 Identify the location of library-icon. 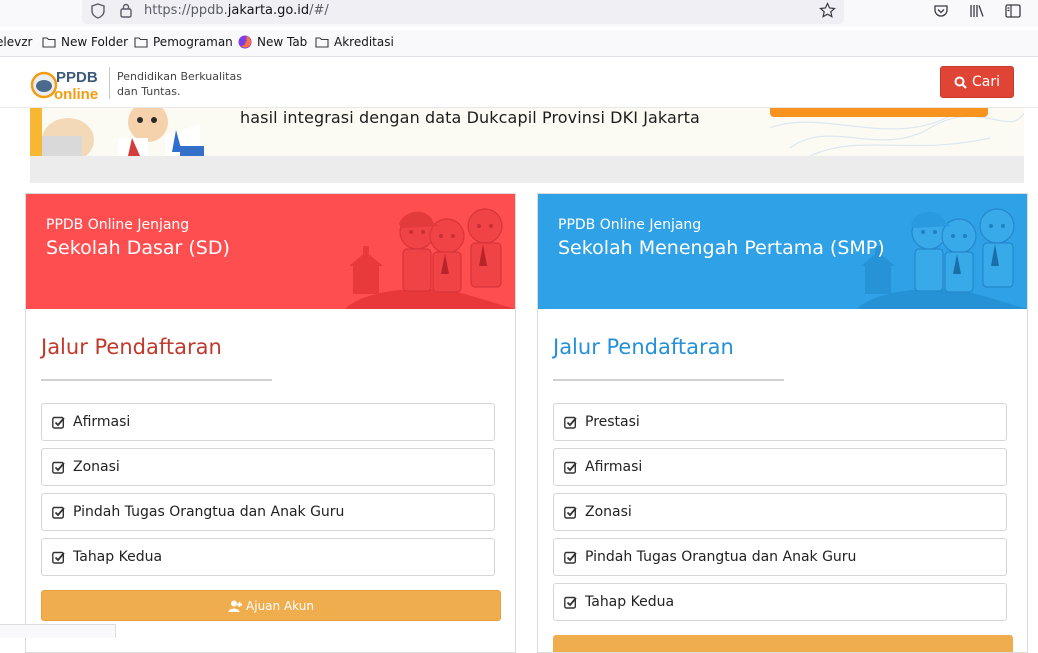
(977, 11).